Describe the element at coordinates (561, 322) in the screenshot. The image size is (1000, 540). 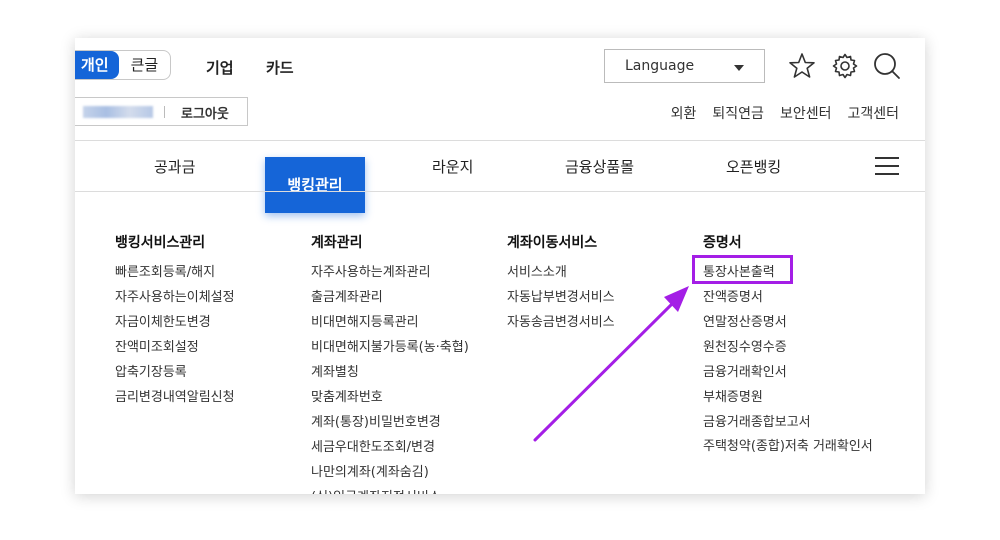
I see `menu-item: 자동송금변경서비스` at that location.